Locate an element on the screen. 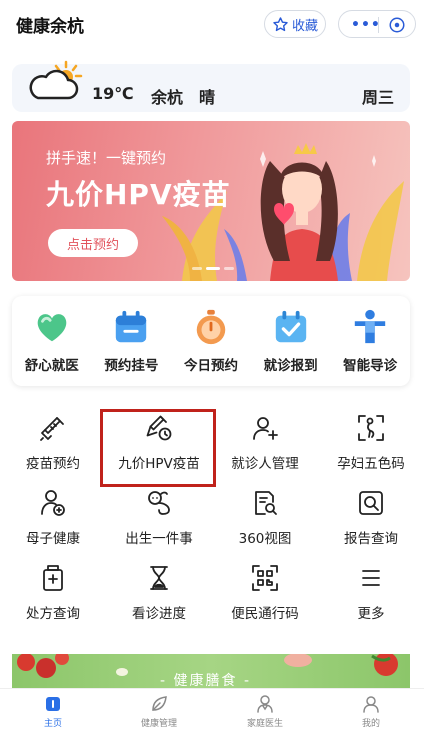  service-birth-matters: 出生一件事 is located at coordinates (159, 518).